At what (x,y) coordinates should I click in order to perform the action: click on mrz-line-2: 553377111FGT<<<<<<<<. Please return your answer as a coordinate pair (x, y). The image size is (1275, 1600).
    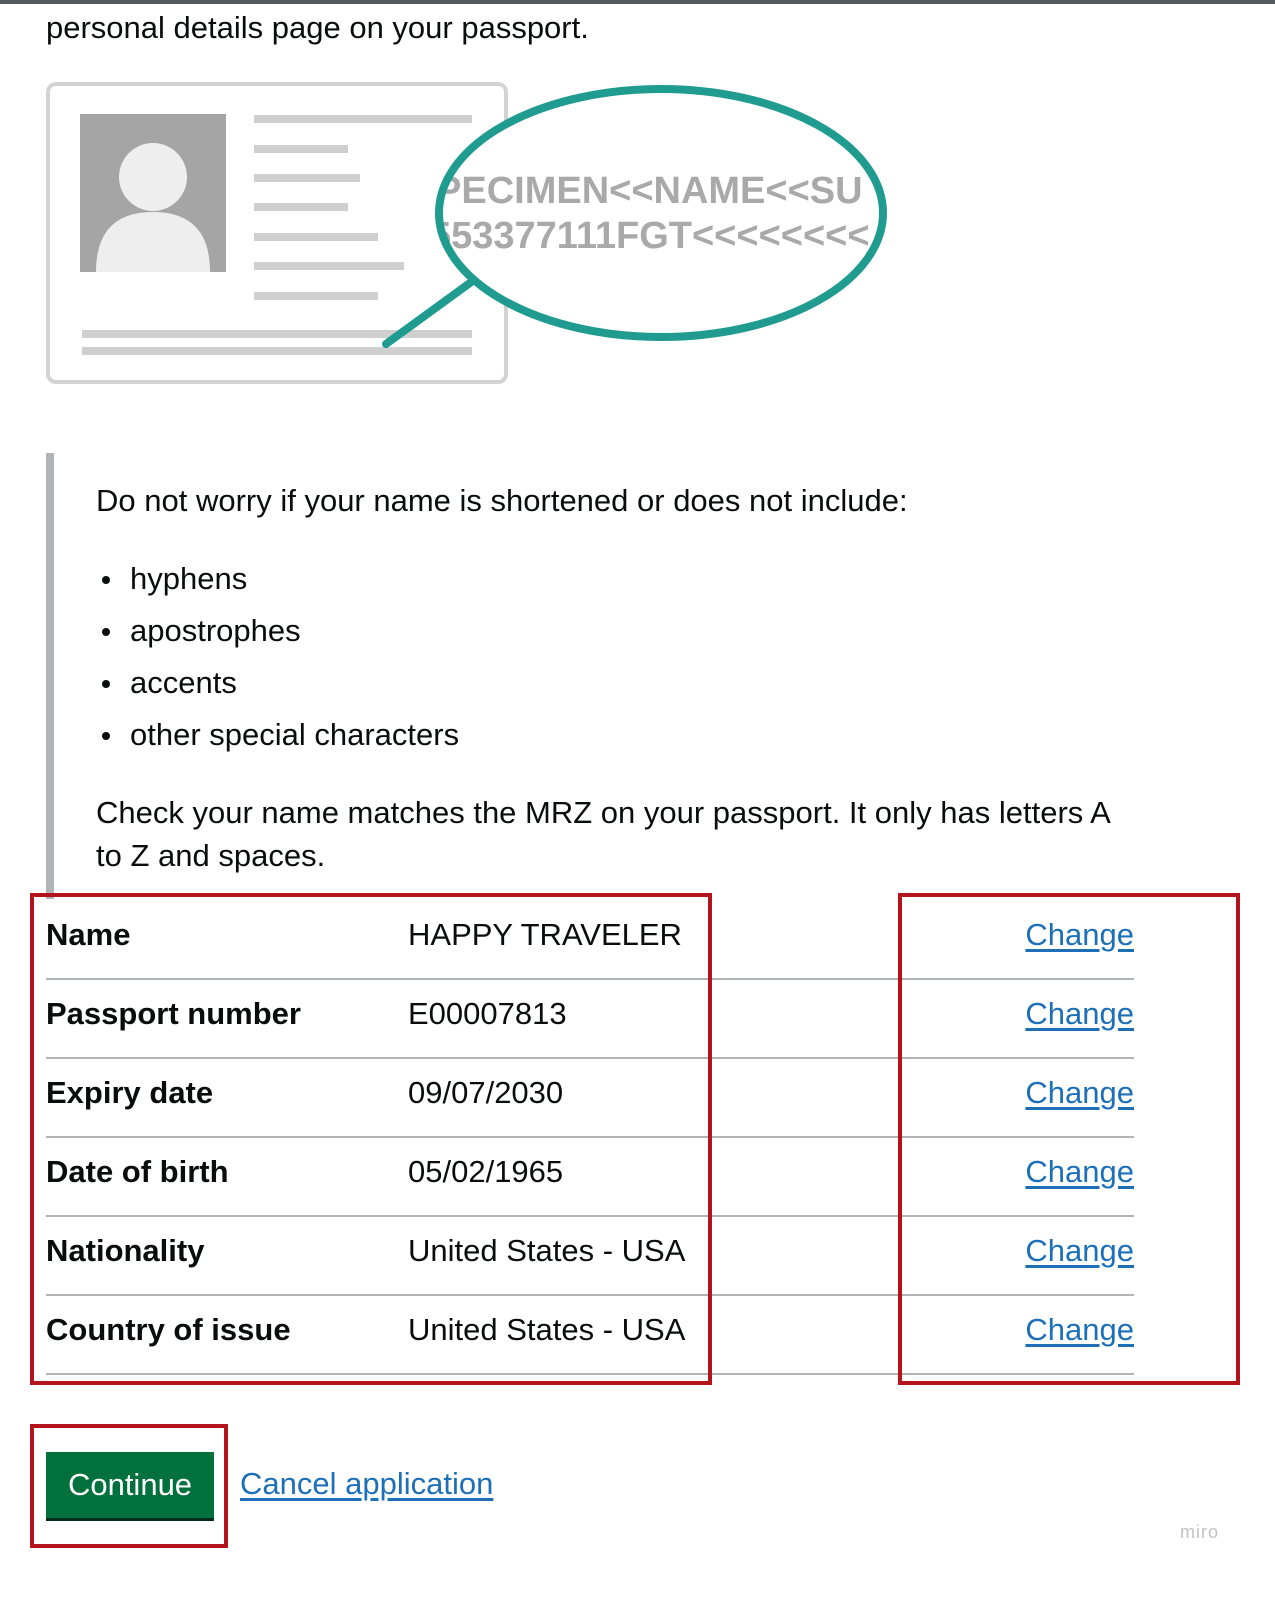
    Looking at the image, I should click on (650, 236).